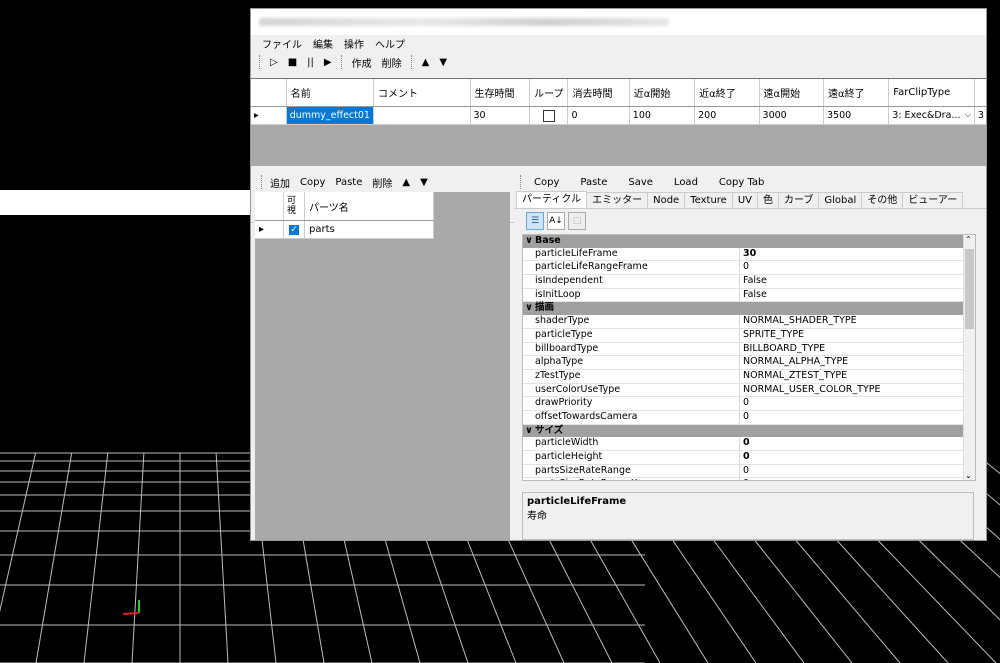 The image size is (1000, 663). Describe the element at coordinates (392, 62) in the screenshot. I see `delete-button: 削除` at that location.